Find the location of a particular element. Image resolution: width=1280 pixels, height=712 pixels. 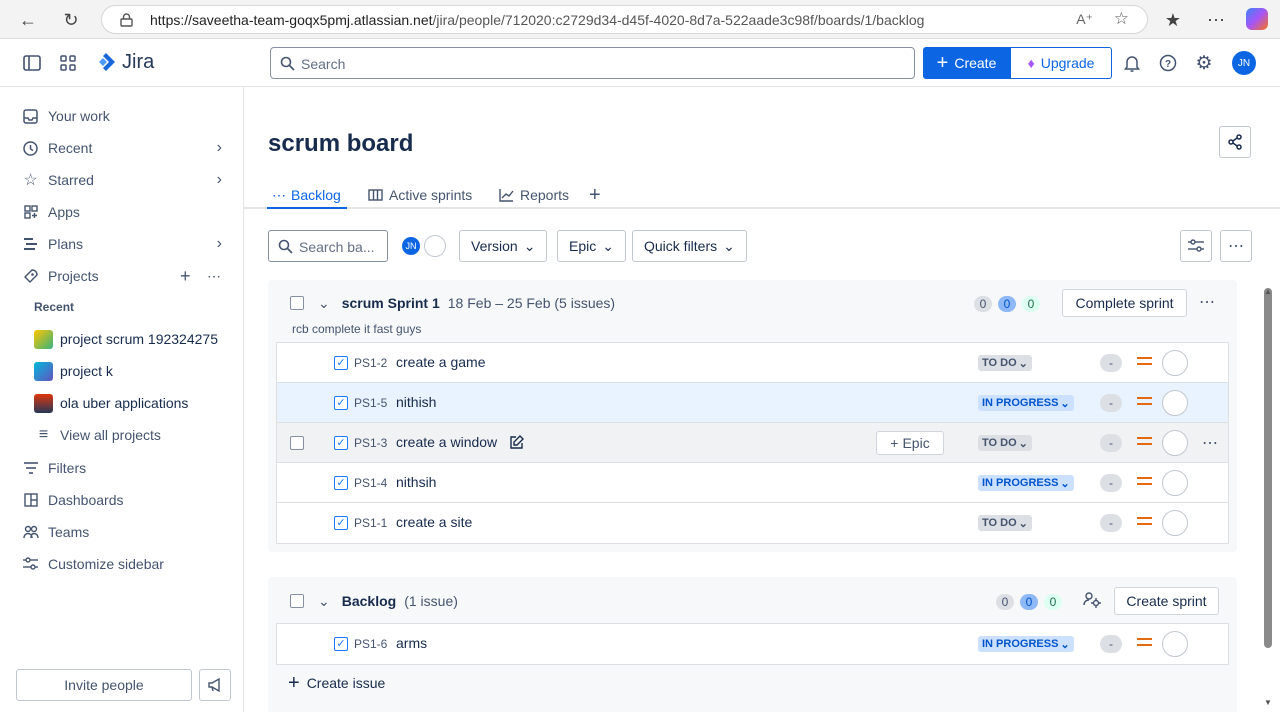

sprint-more-icon: ⋯ is located at coordinates (1207, 302).